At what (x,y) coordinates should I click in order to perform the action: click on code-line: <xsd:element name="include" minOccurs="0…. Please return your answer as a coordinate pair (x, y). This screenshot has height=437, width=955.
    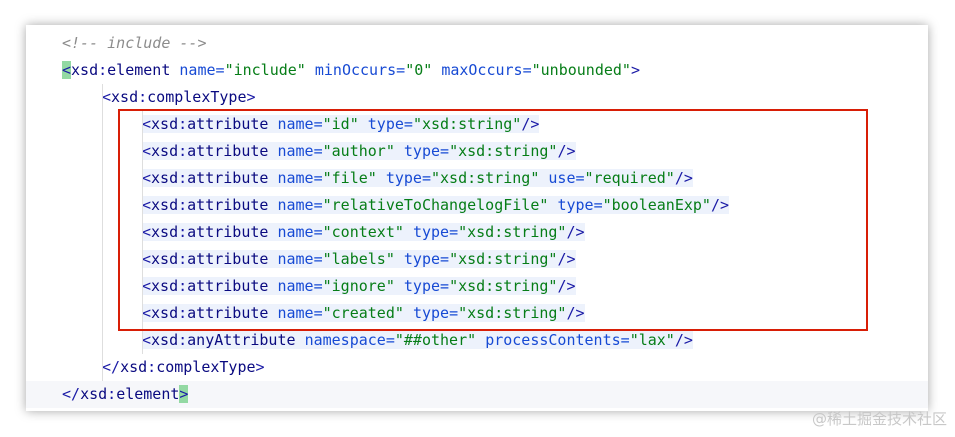
    Looking at the image, I should click on (477, 70).